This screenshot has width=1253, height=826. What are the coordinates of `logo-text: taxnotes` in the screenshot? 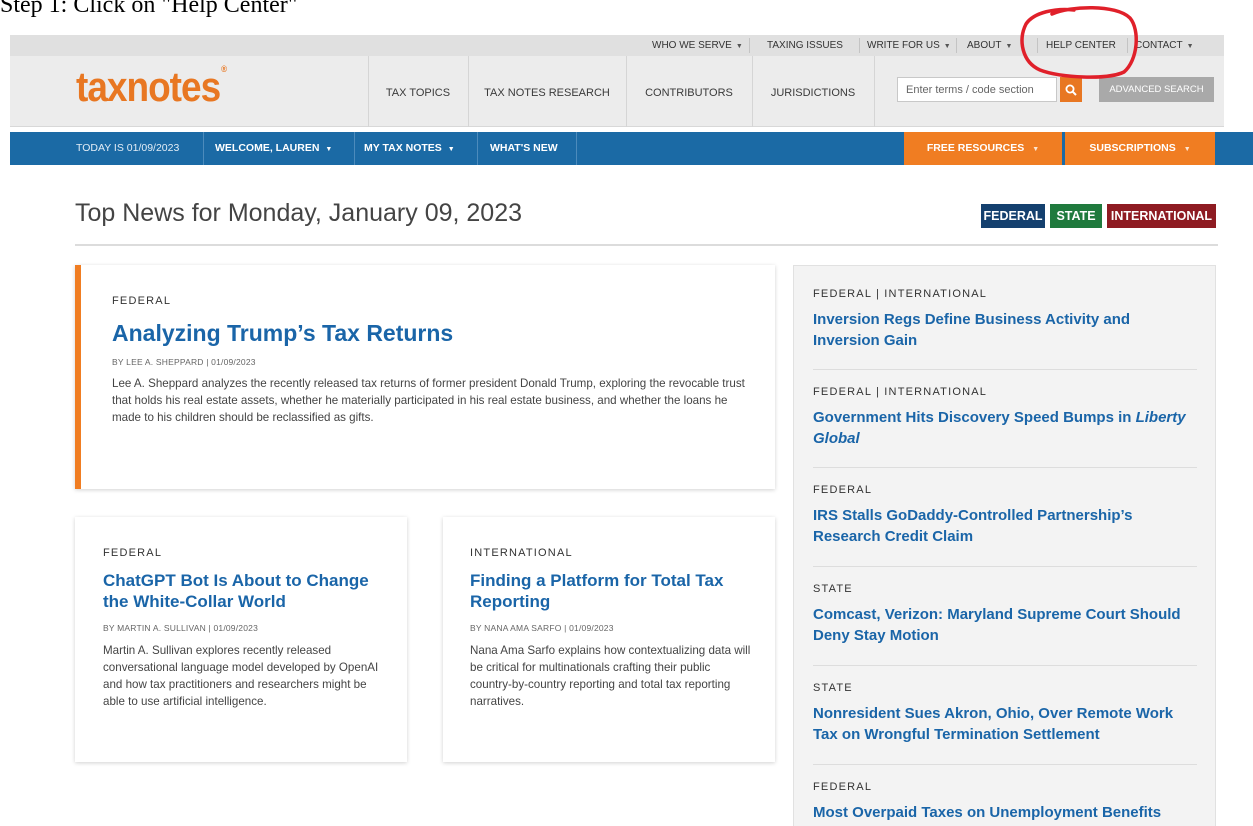 It's located at (148, 87).